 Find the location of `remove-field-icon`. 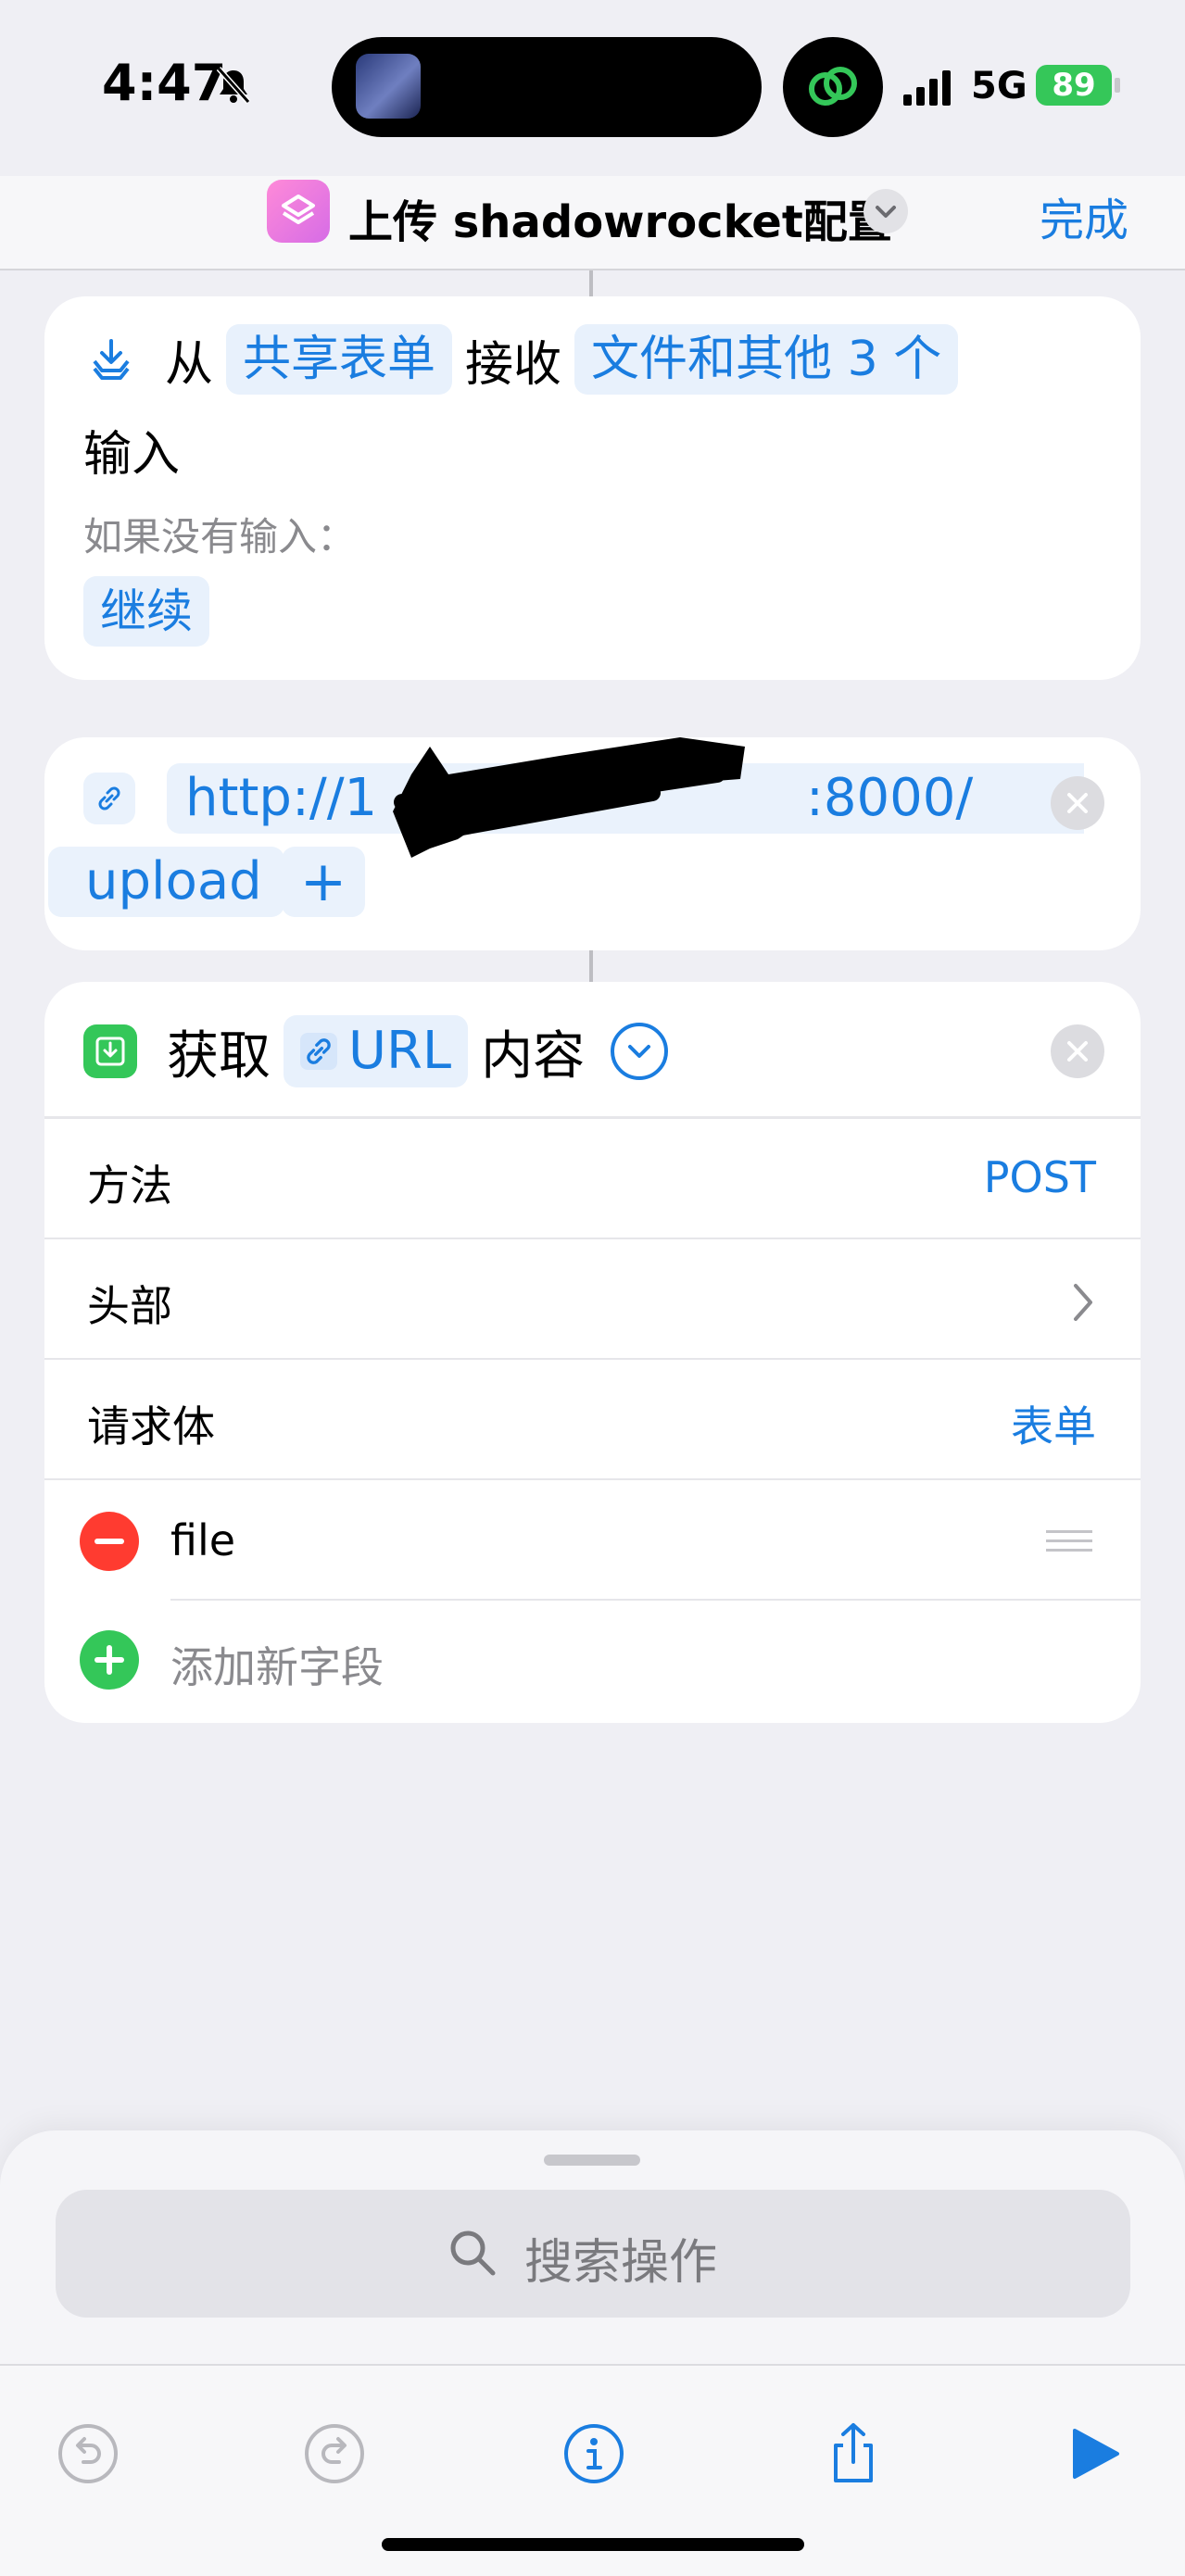

remove-field-icon is located at coordinates (110, 1541).